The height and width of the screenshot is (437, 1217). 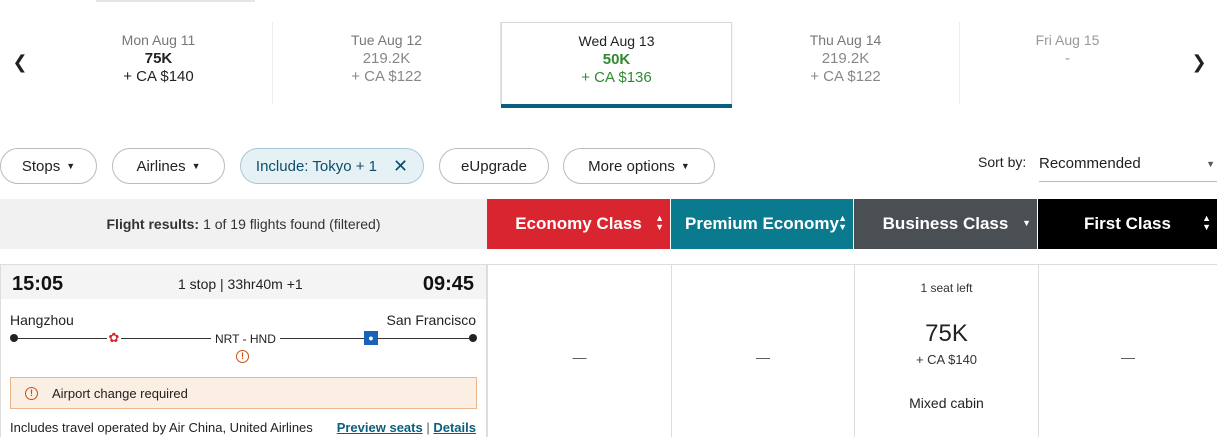 What do you see at coordinates (158, 40) in the screenshot?
I see `date-label: Mon Aug 11` at bounding box center [158, 40].